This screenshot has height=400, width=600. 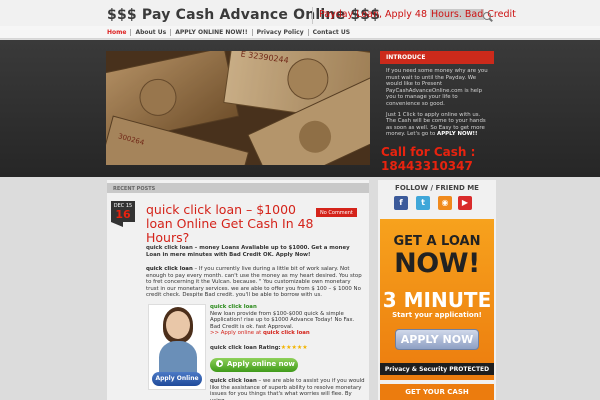 I want to click on tagline-prefix: Payday Loan, Apply 48, so click(x=375, y=14).